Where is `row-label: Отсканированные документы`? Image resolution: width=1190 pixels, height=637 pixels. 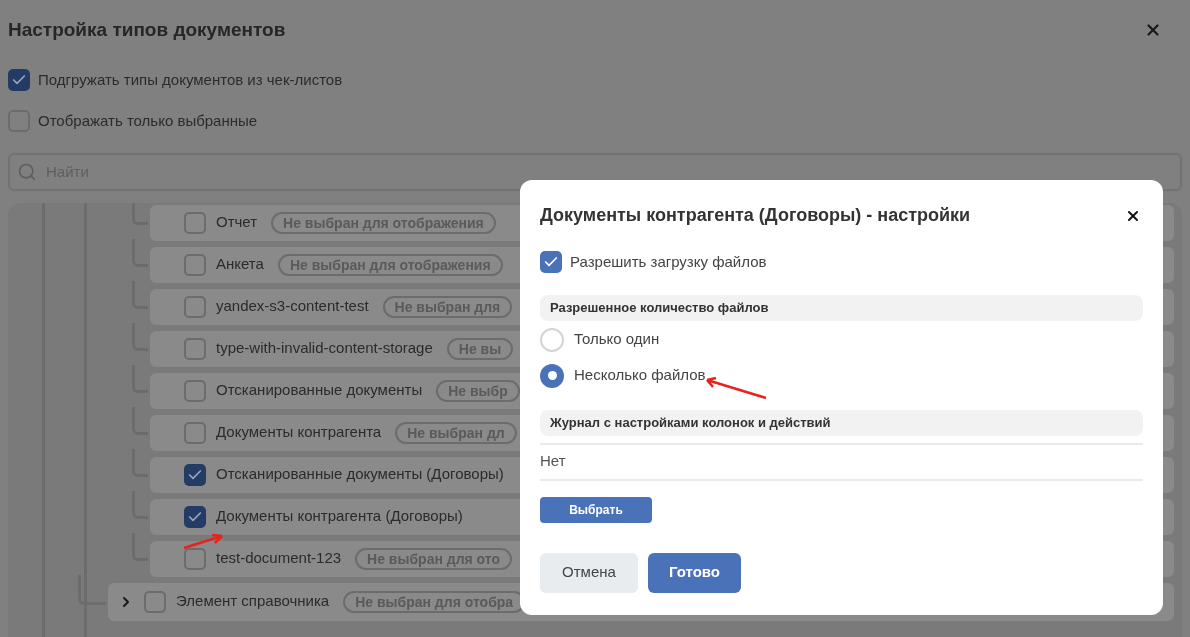
row-label: Отсканированные документы is located at coordinates (319, 390).